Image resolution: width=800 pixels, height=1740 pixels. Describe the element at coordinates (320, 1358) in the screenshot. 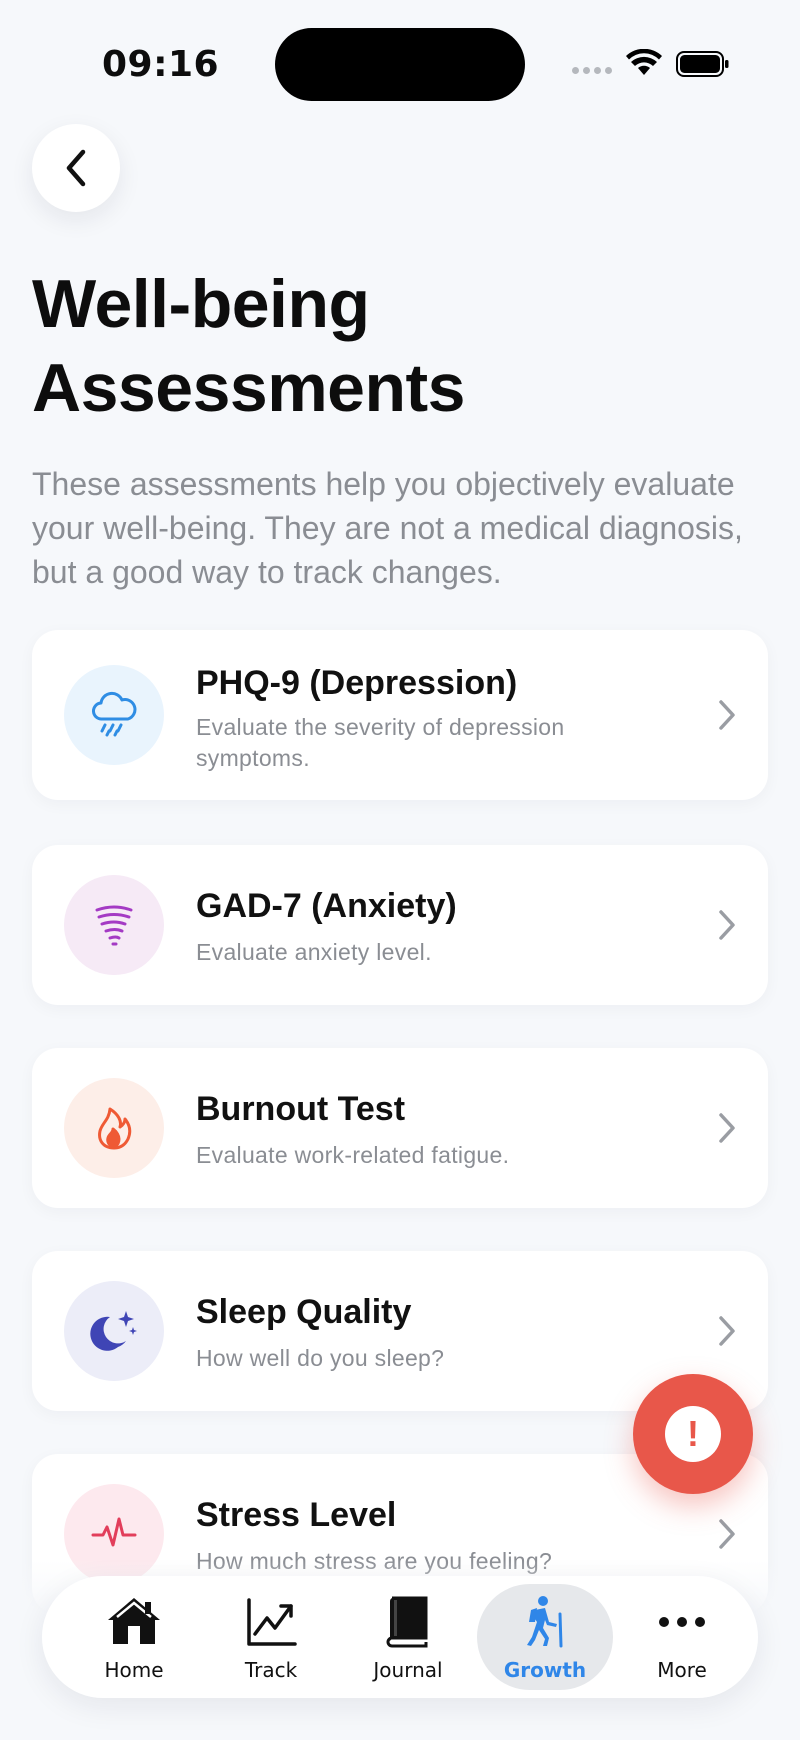

I see `card-subtitle: How well do you sleep?` at that location.